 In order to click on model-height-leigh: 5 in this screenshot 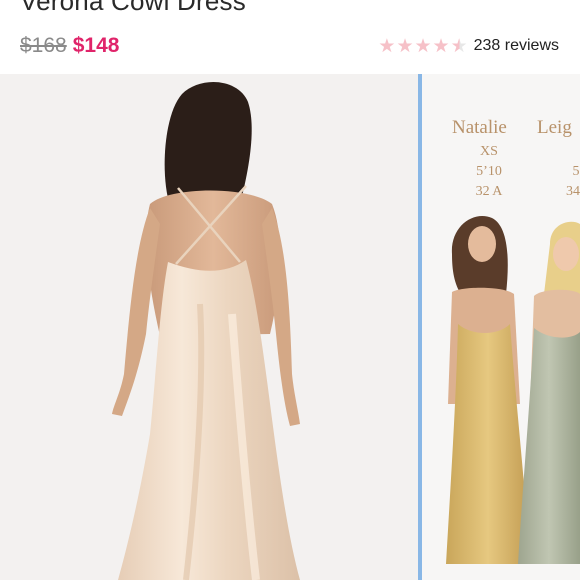, I will do `click(576, 171)`.